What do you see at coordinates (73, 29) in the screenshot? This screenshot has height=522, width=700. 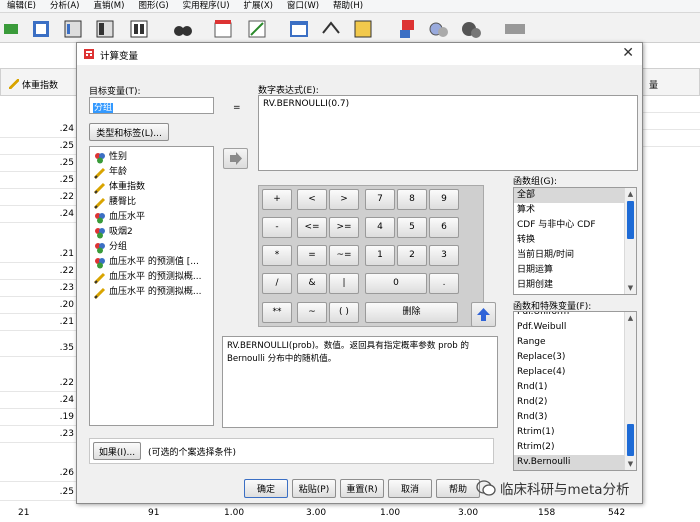 I see `cases-icon` at bounding box center [73, 29].